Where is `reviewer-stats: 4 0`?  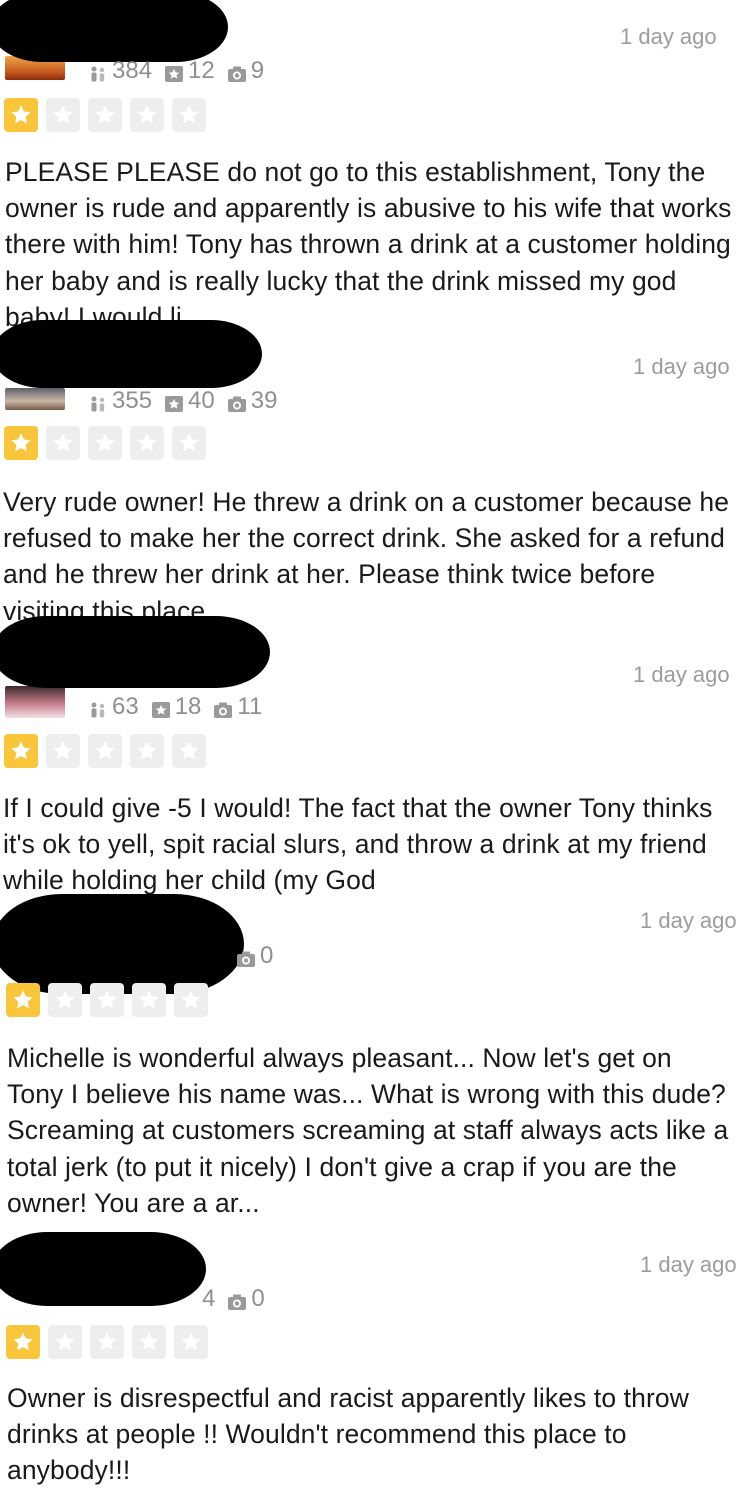
reviewer-stats: 4 0 is located at coordinates (237, 1299).